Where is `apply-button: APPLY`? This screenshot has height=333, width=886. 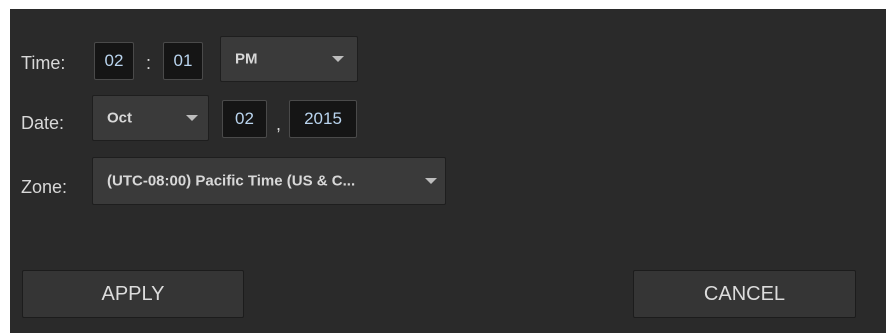 apply-button: APPLY is located at coordinates (133, 294).